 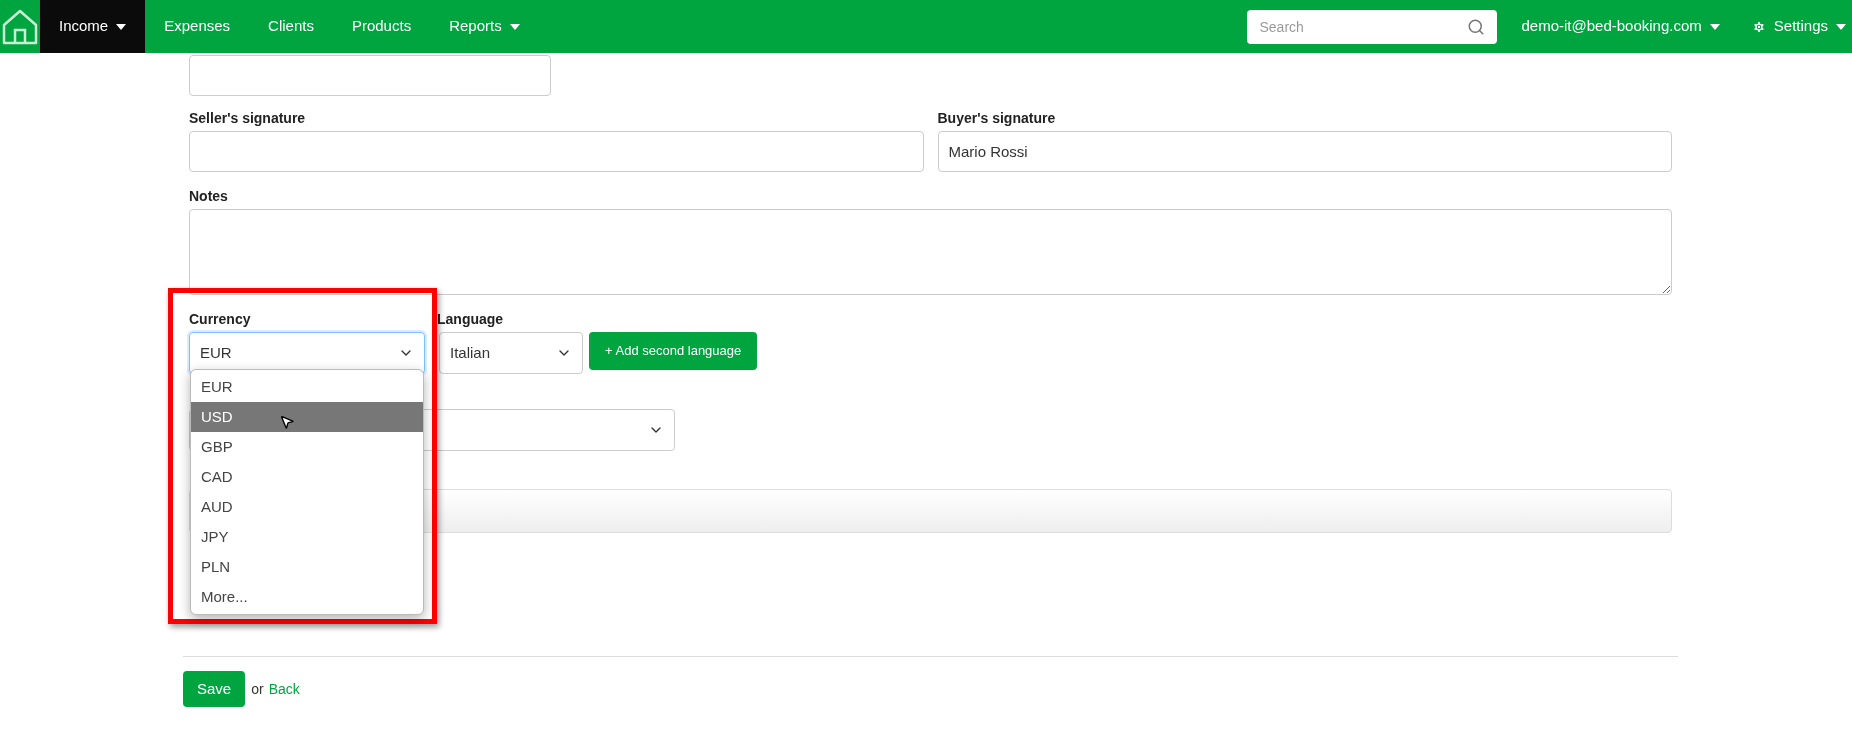 What do you see at coordinates (307, 507) in the screenshot?
I see `dropdown-option: AUD` at bounding box center [307, 507].